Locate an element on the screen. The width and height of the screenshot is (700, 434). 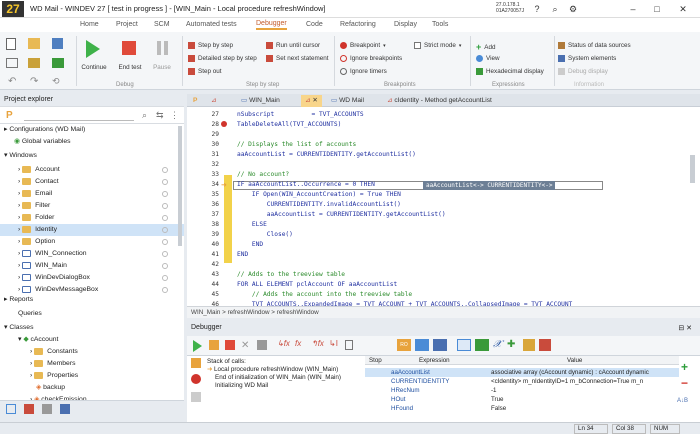
tab-display: Display is located at coordinates (405, 24).